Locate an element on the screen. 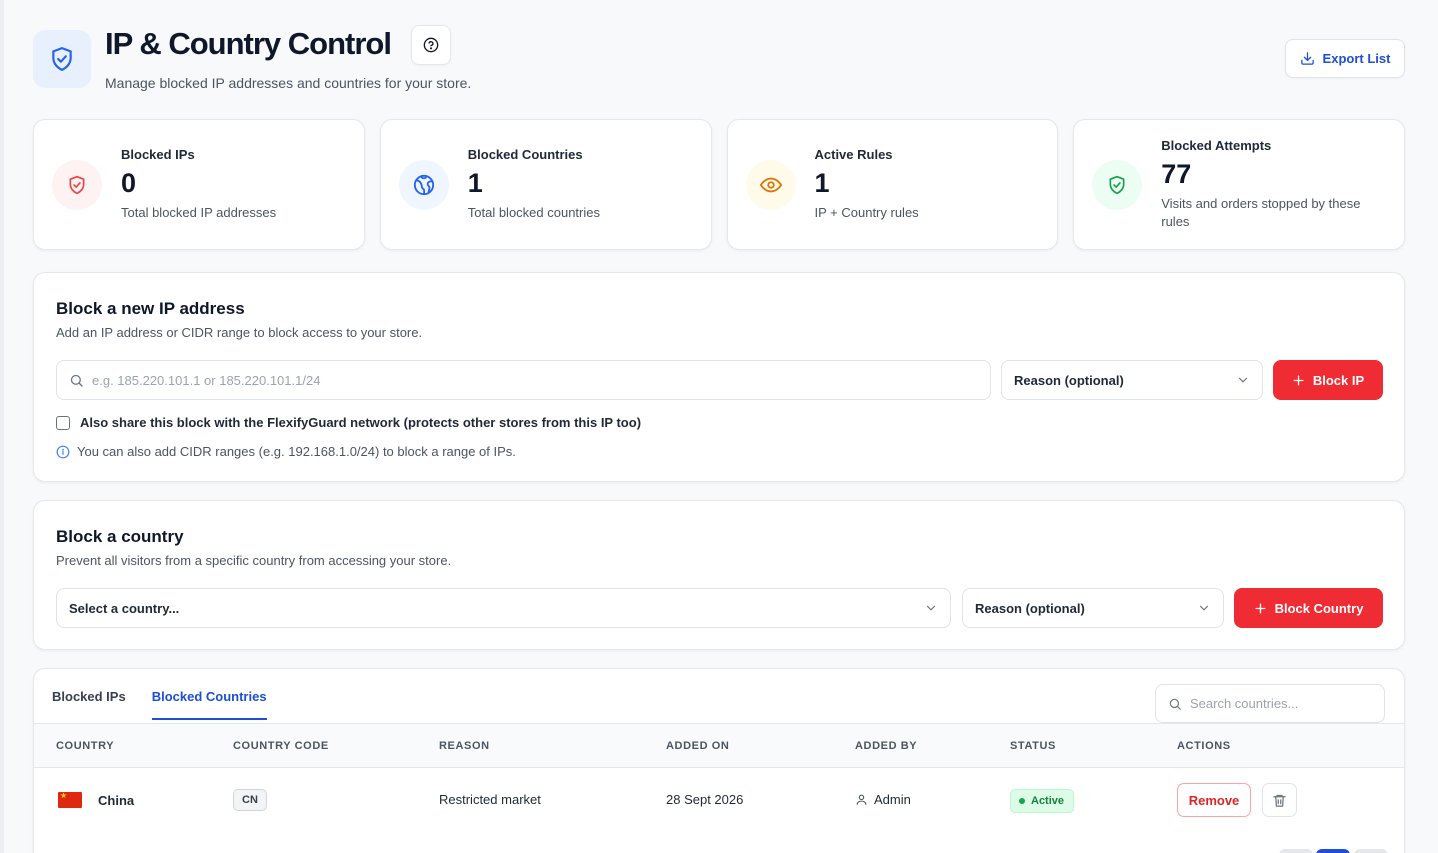 Image resolution: width=1438 pixels, height=853 pixels. help-button is located at coordinates (431, 45).